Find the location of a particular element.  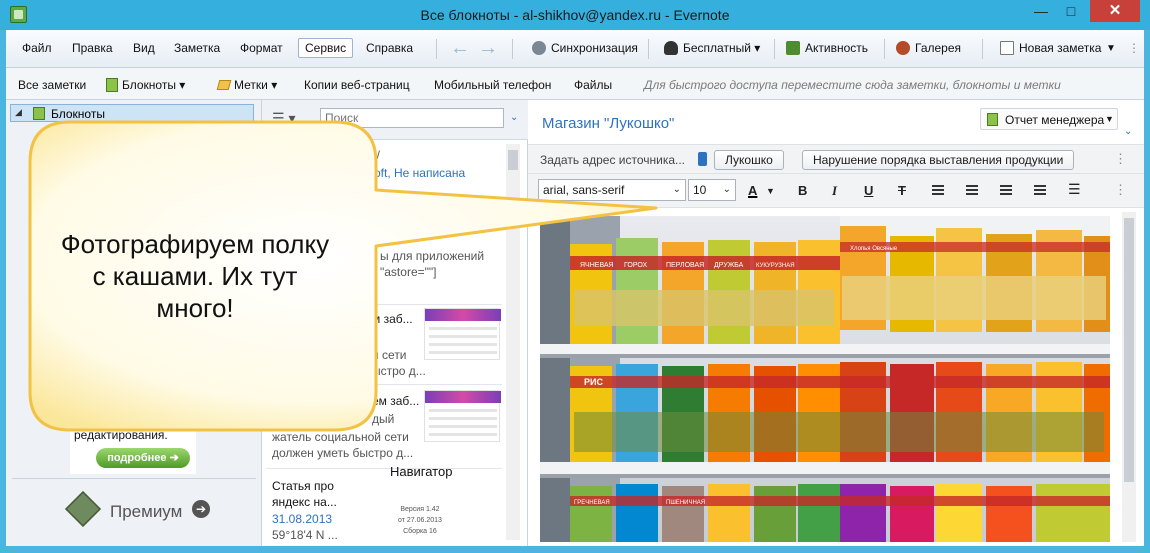

font-family-select: arial, sans-serif ⌄ is located at coordinates (612, 190).